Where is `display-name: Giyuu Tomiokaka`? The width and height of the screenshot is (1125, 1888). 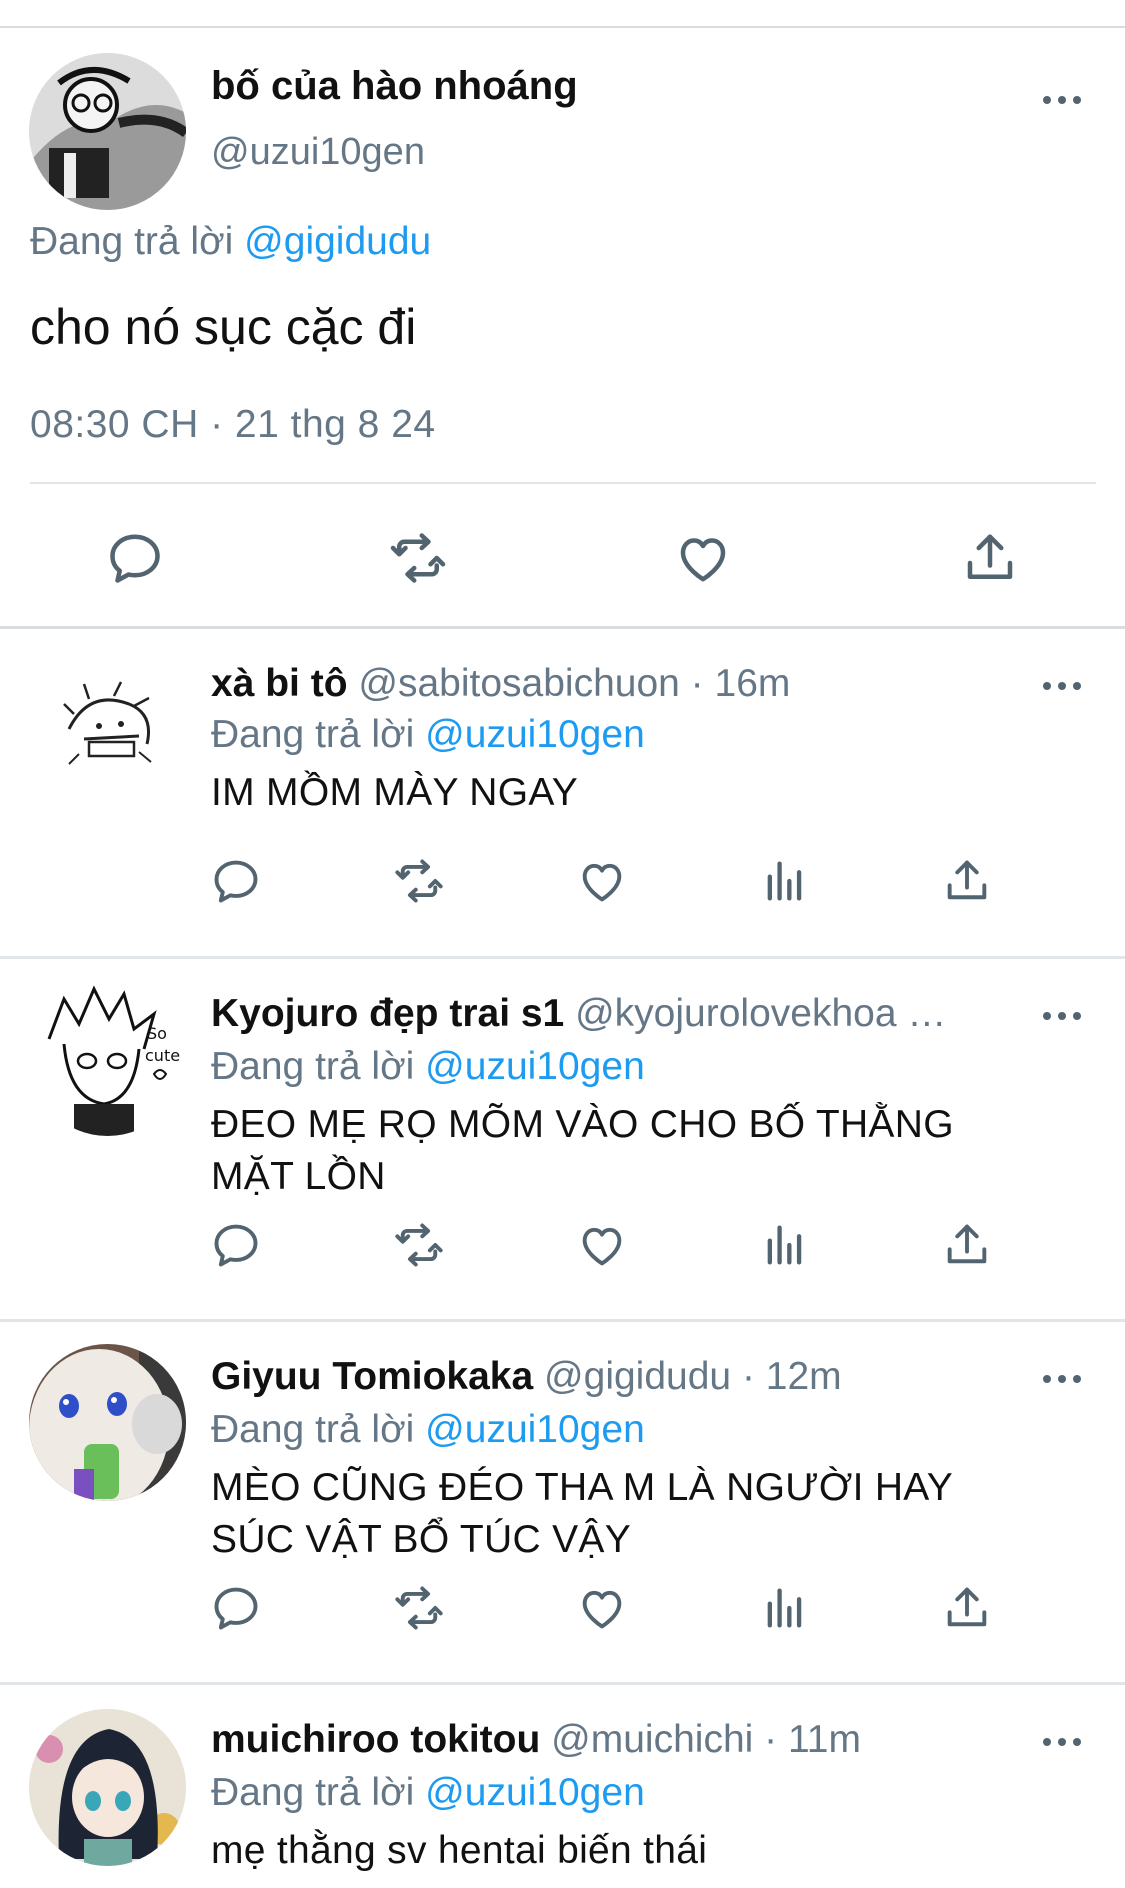 display-name: Giyuu Tomiokaka is located at coordinates (372, 1376).